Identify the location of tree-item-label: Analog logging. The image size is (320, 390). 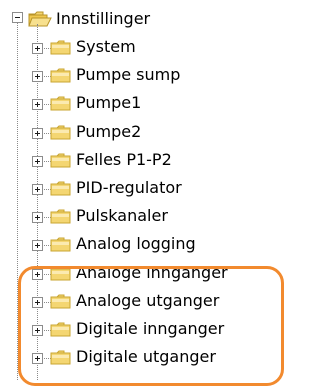
(136, 244).